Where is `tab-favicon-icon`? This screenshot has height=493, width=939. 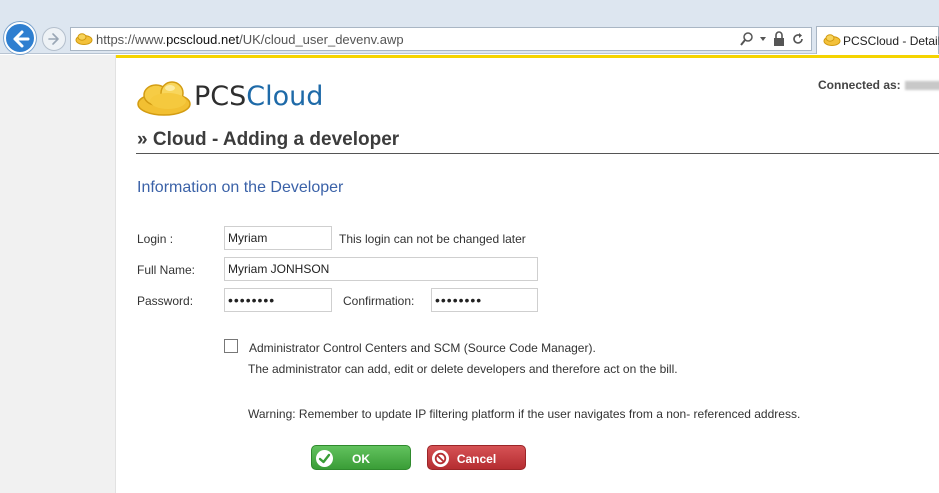
tab-favicon-icon is located at coordinates (832, 40).